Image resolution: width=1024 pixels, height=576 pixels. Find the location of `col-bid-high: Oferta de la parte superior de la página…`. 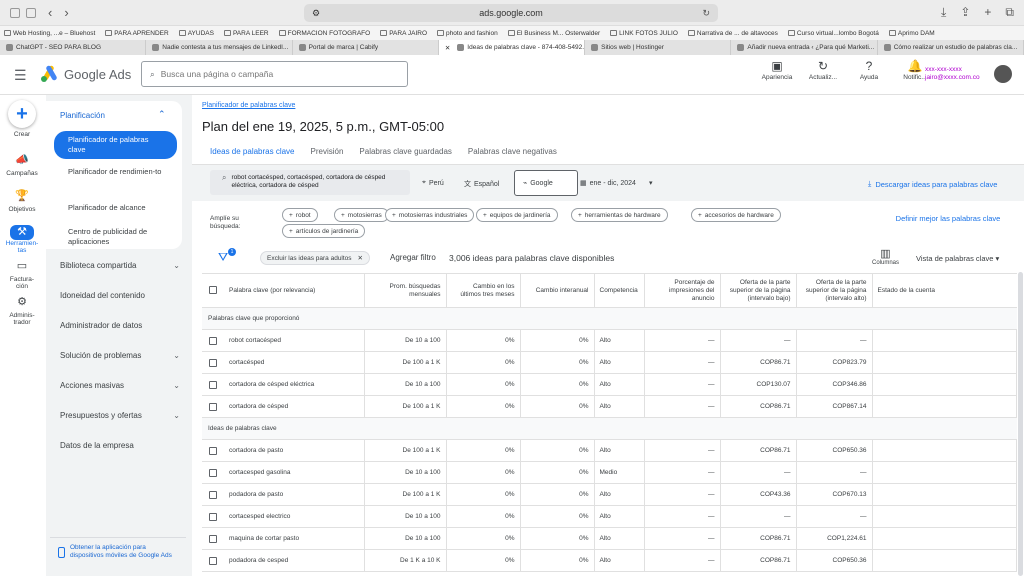

col-bid-high: Oferta de la parte superior de la página… is located at coordinates (834, 290).